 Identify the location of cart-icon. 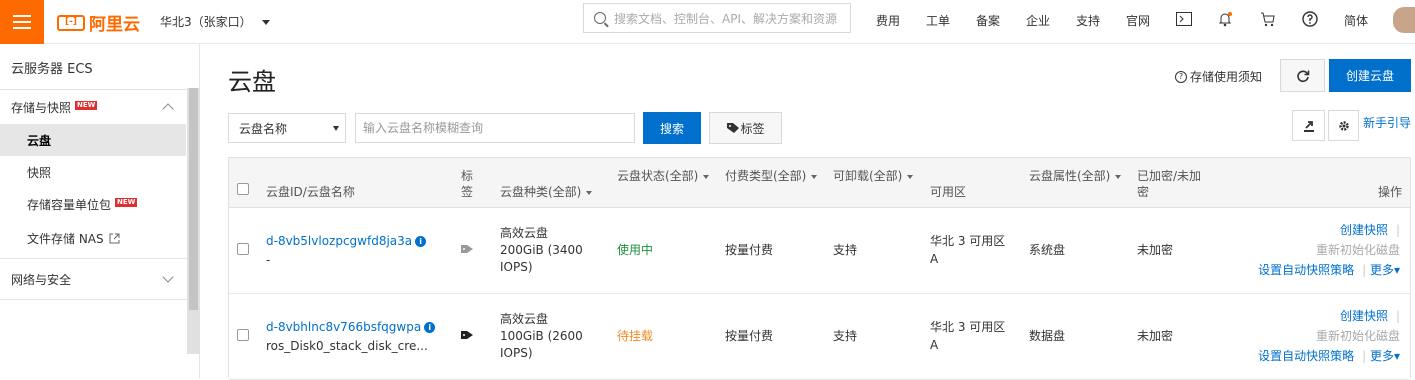
(1268, 19).